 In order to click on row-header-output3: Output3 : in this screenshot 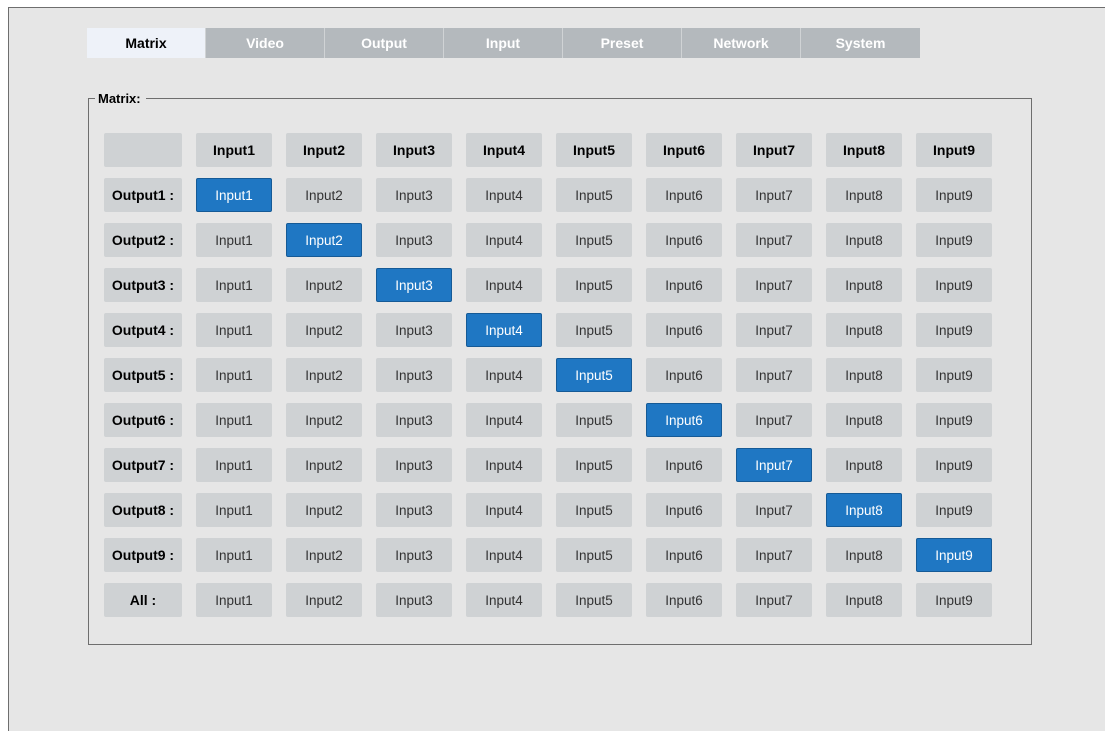, I will do `click(143, 285)`.